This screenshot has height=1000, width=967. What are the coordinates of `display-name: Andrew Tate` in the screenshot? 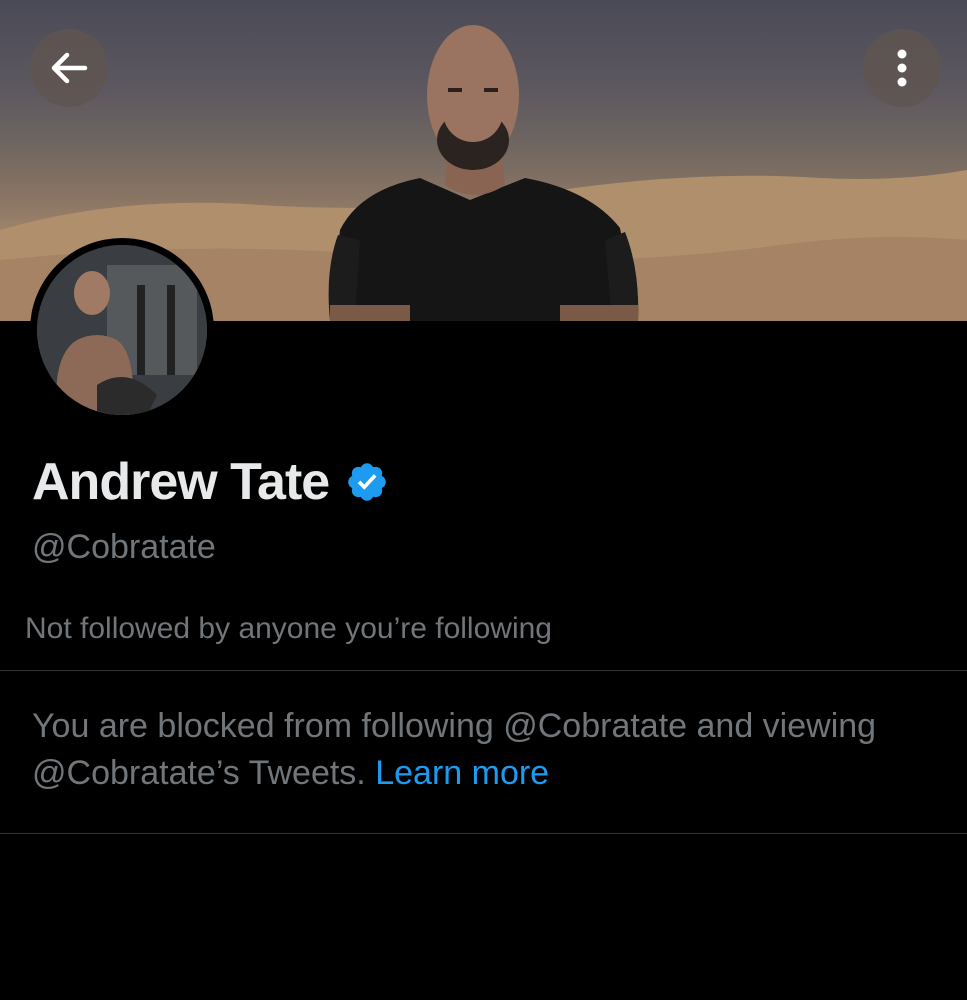 It's located at (181, 482).